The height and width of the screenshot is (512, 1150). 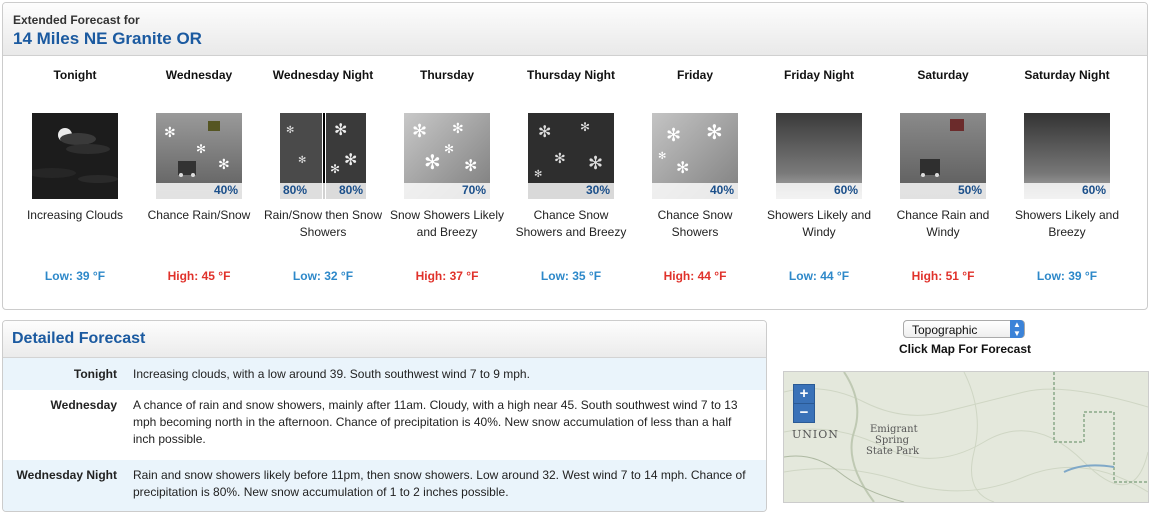 I want to click on period-description: Chance Rain/Snow, so click(x=199, y=215).